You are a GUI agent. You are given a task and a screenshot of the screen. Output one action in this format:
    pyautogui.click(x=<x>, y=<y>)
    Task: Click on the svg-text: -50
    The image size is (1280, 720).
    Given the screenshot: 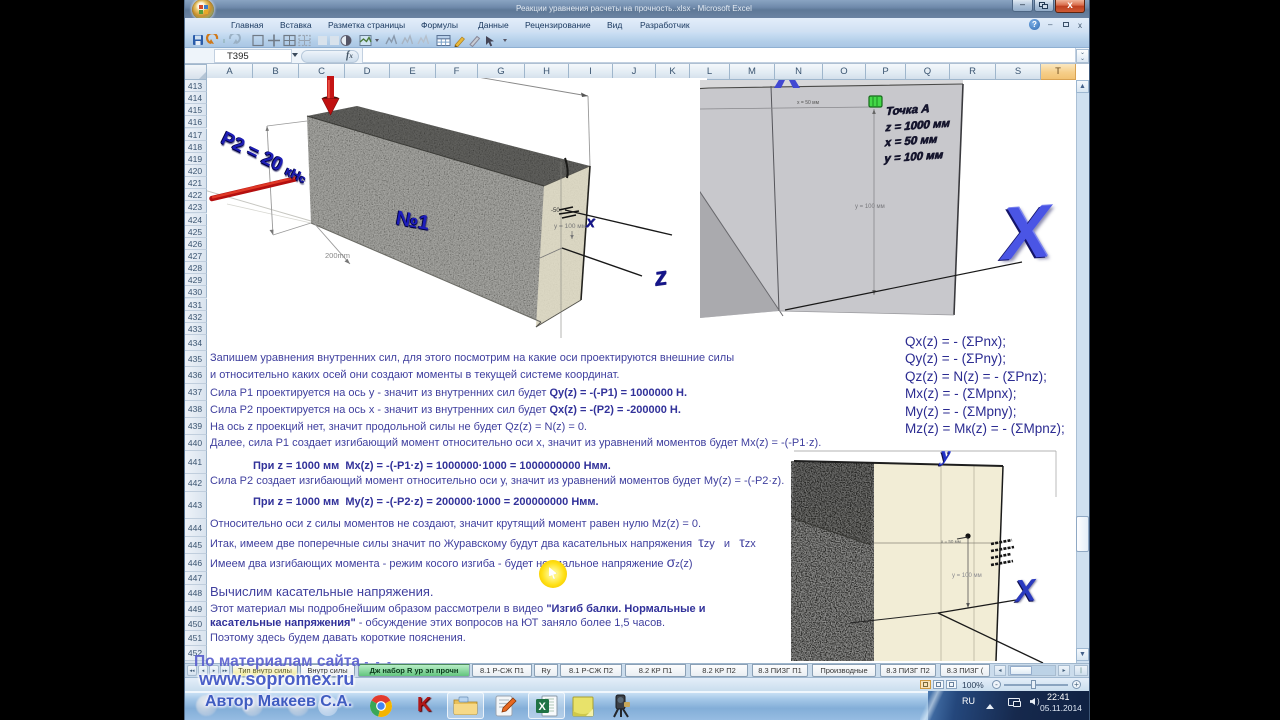 What is the action you would take?
    pyautogui.click(x=555, y=211)
    